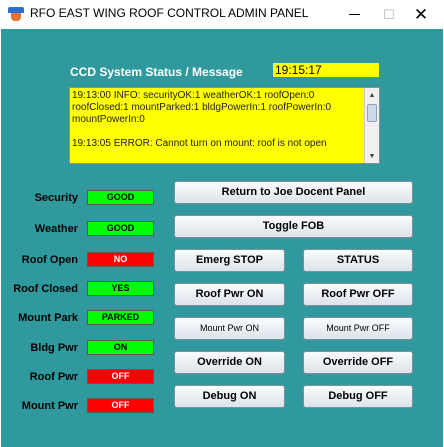 This screenshot has height=447, width=444. Describe the element at coordinates (16, 14) in the screenshot. I see `java-cup-icon` at that location.